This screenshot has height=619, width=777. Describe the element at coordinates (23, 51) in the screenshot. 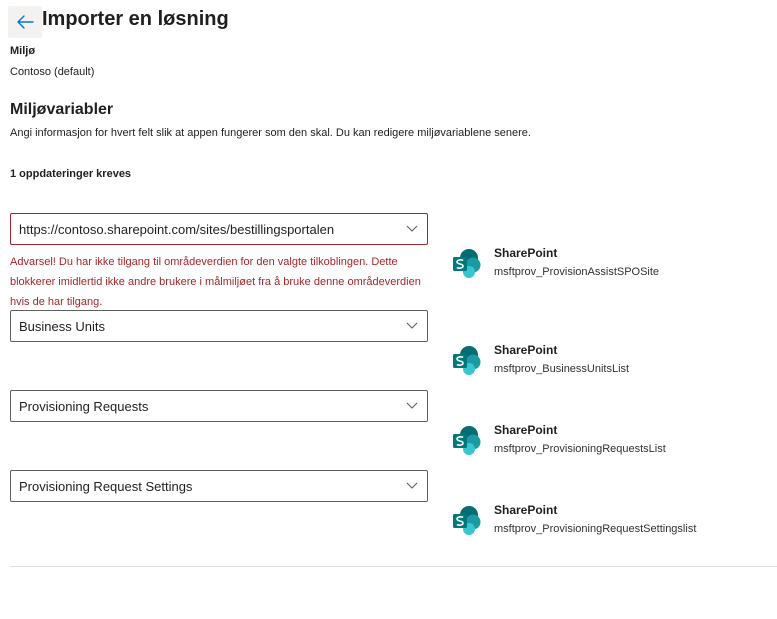

I see `environment-label: Miljø` at that location.